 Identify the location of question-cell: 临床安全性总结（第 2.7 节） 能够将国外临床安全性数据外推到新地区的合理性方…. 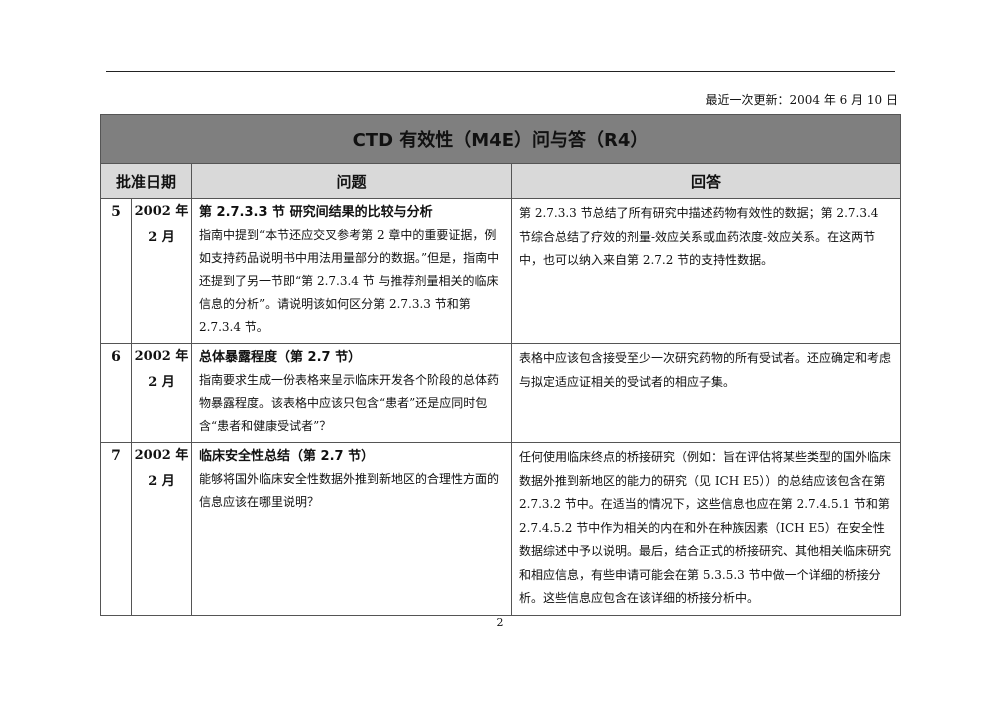
(351, 529).